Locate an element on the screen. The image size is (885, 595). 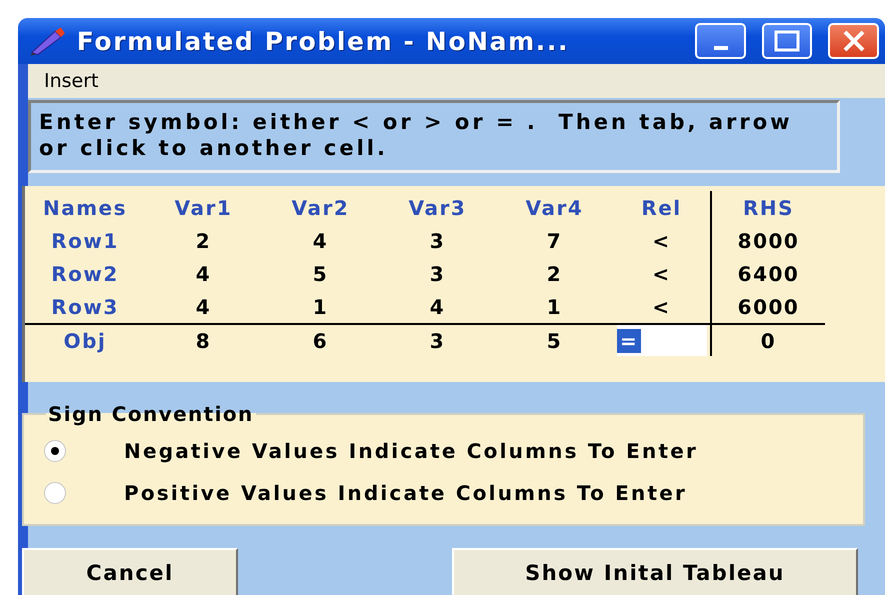
maximize-button is located at coordinates (787, 41).